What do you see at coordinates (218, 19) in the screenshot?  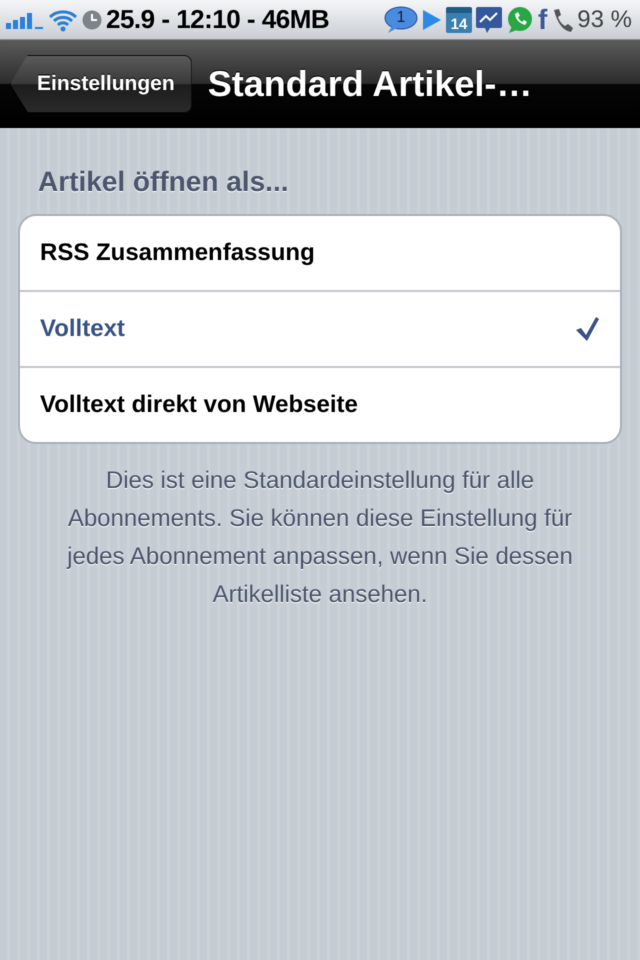 I see `status-info: 25.9 - 12:10 - 46MB` at bounding box center [218, 19].